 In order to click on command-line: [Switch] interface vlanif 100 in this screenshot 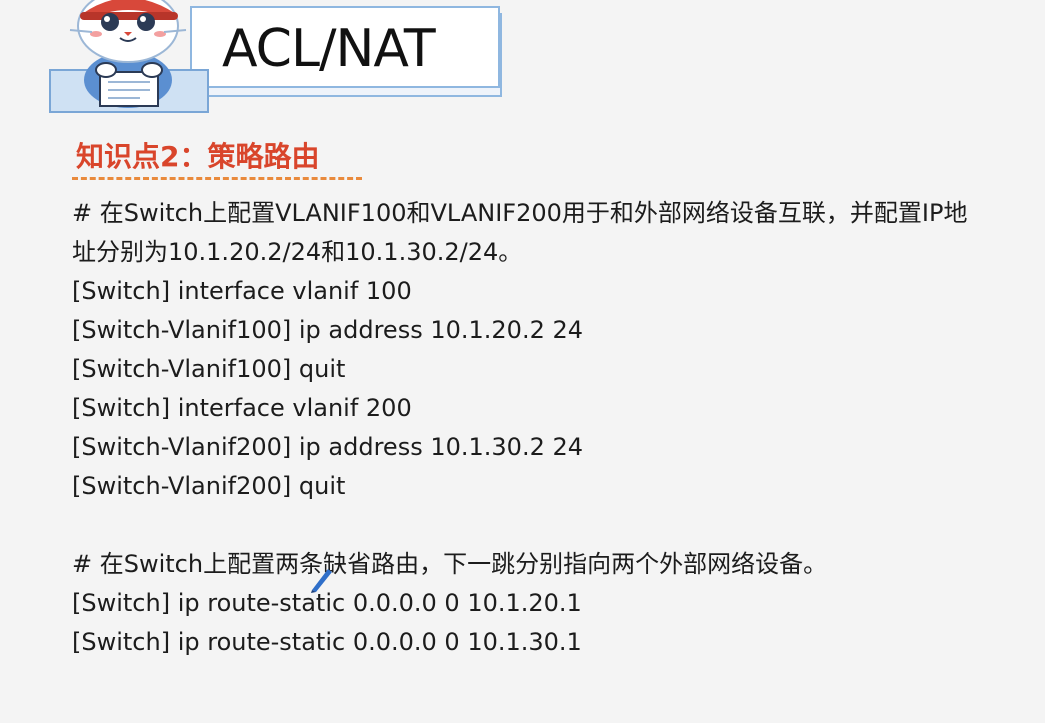, I will do `click(242, 291)`.